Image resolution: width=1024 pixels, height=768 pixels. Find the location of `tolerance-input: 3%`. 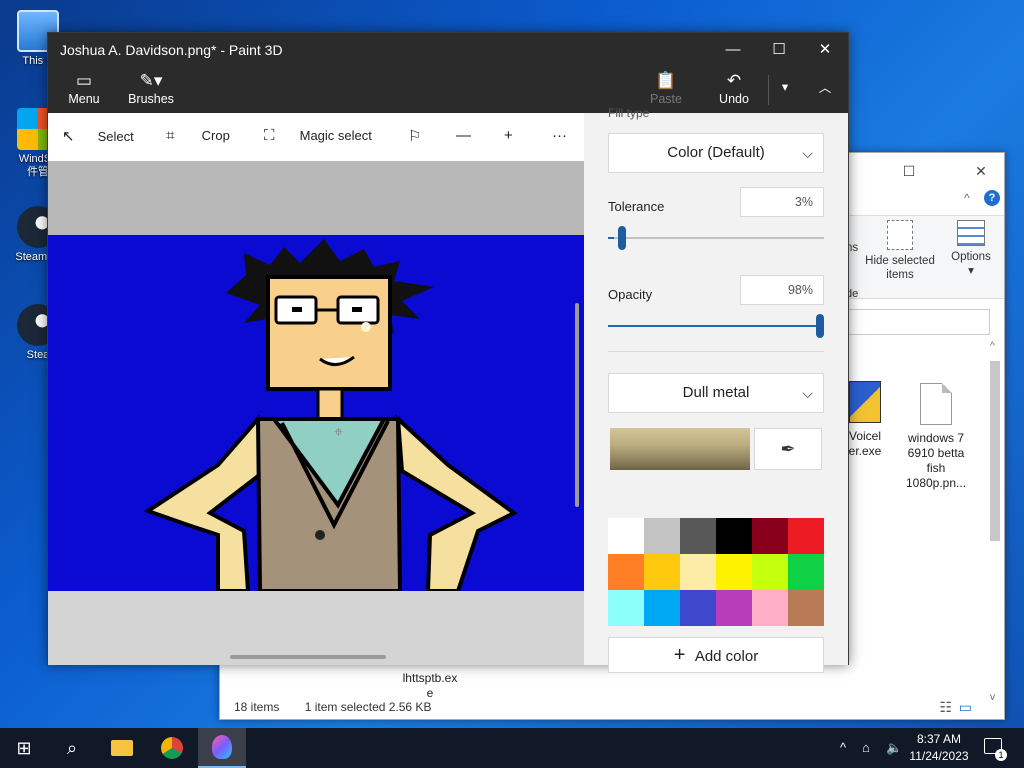

tolerance-input: 3% is located at coordinates (782, 202).